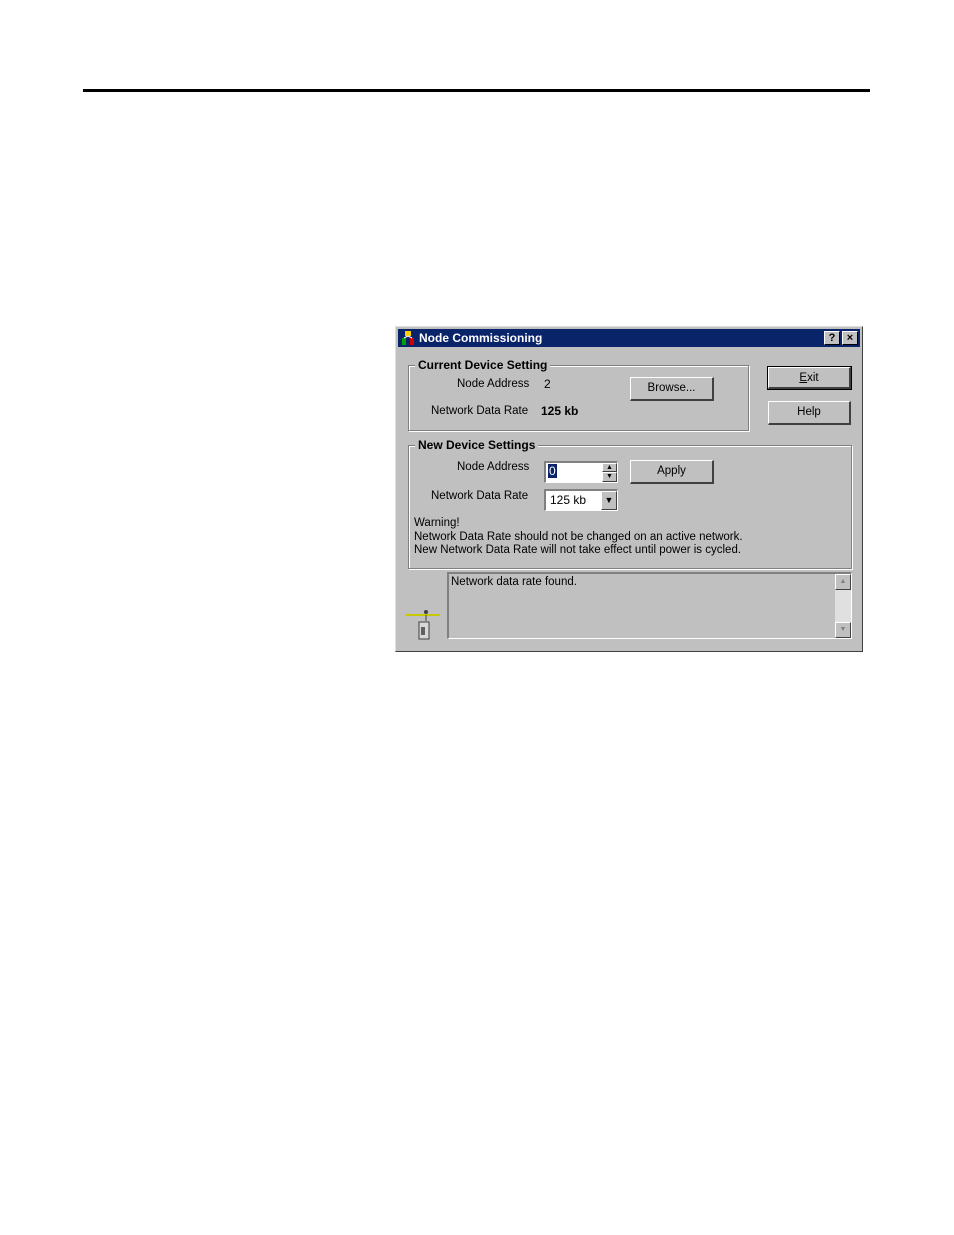 This screenshot has height=1235, width=954. I want to click on scroll-up-arrow-icon: ▲, so click(843, 582).